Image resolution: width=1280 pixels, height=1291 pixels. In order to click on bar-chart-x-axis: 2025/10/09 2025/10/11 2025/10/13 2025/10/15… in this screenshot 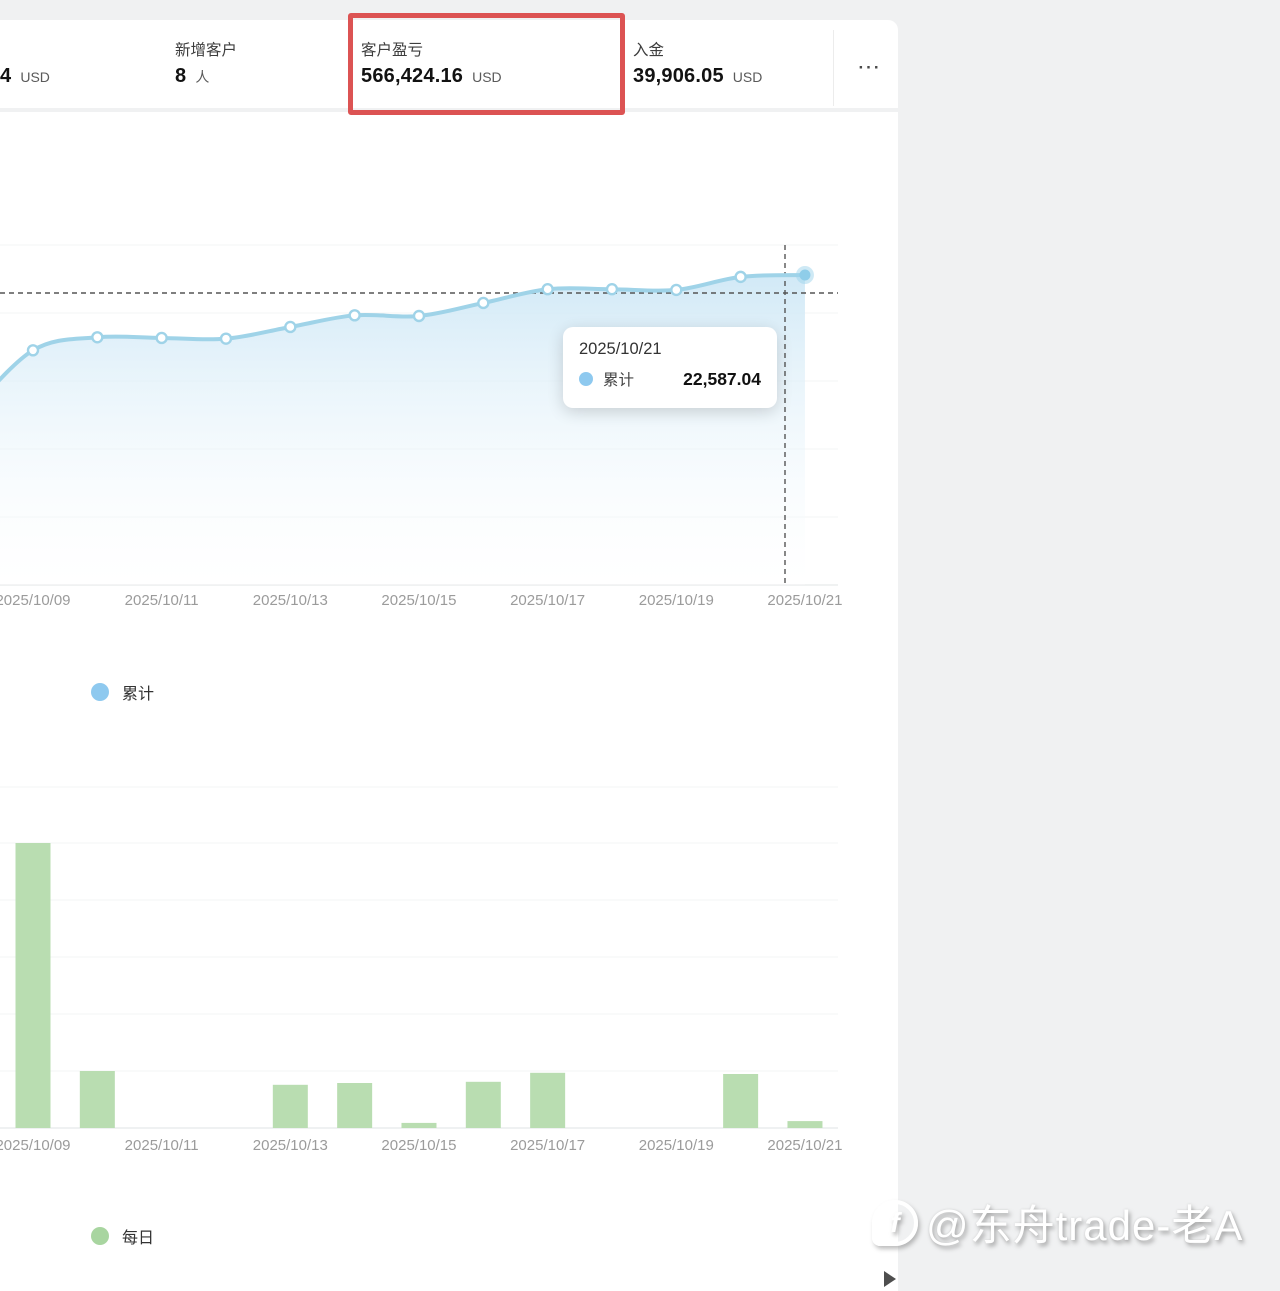, I will do `click(449, 1148)`.